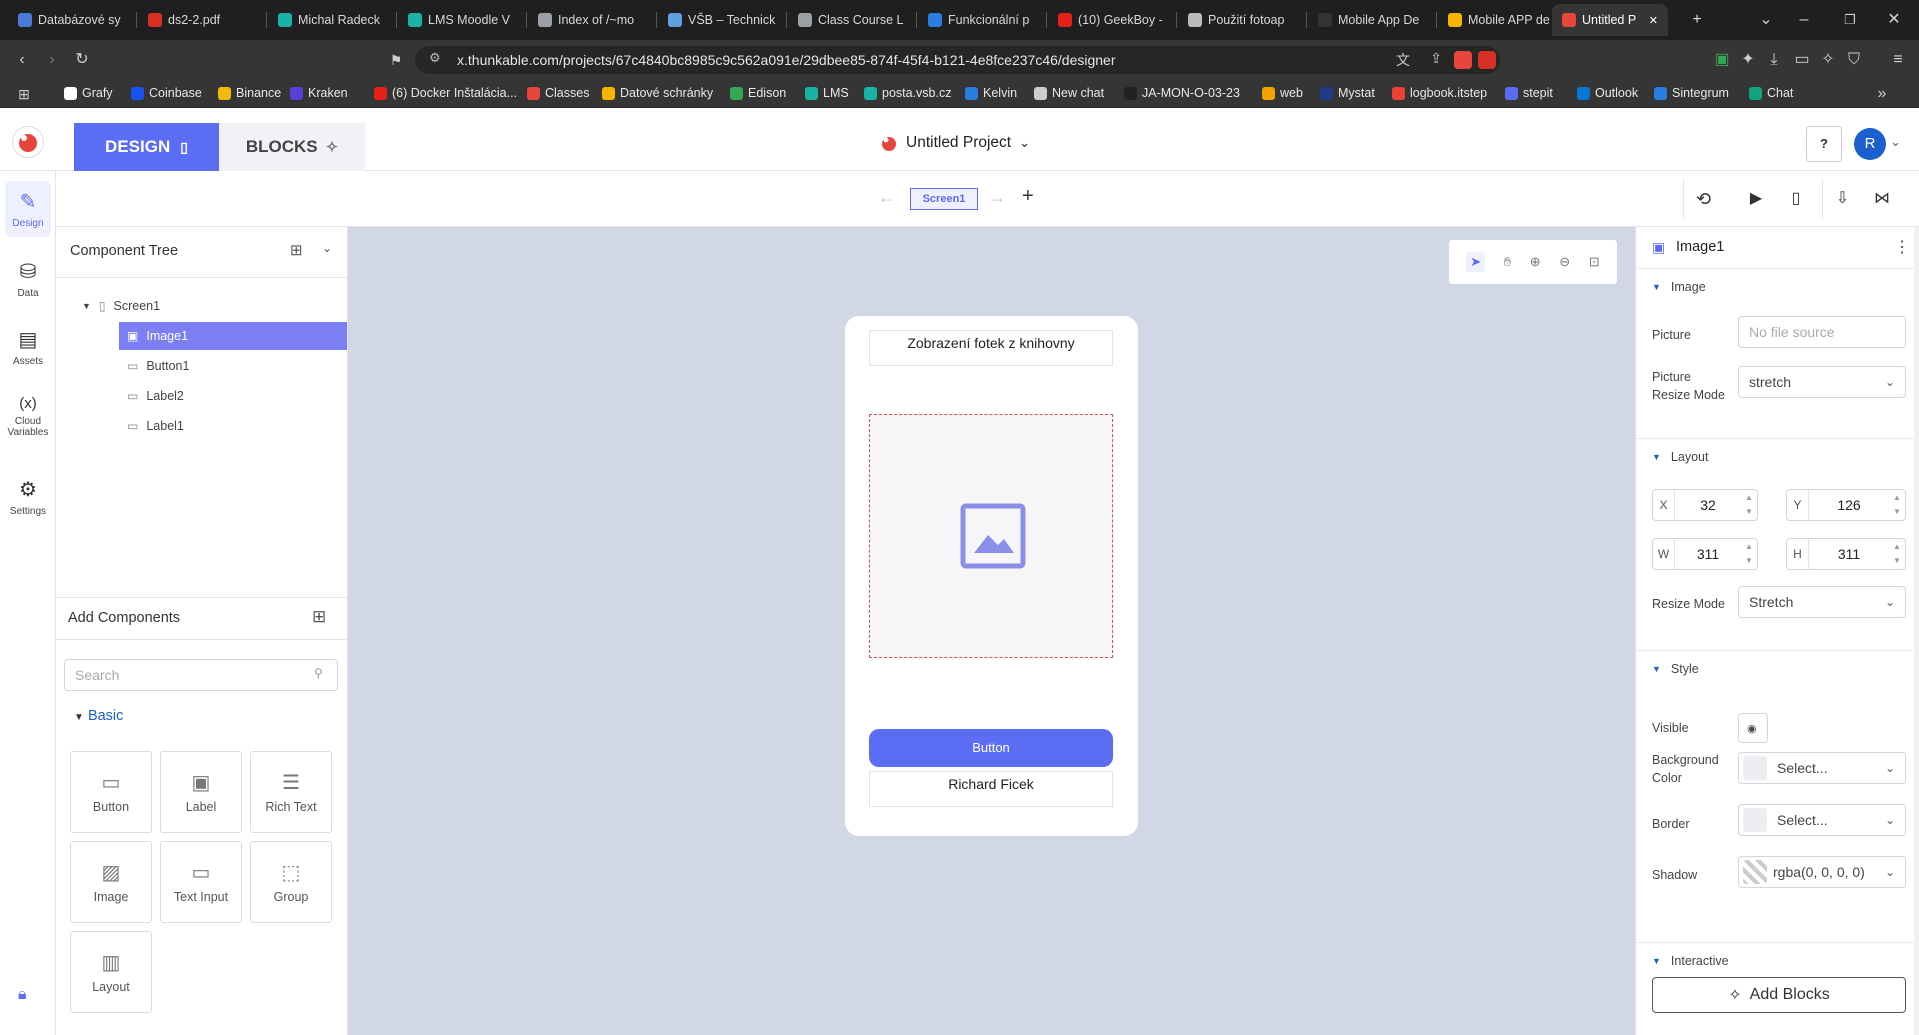  I want to click on add-screen-tree-icon: ⊞, so click(296, 250).